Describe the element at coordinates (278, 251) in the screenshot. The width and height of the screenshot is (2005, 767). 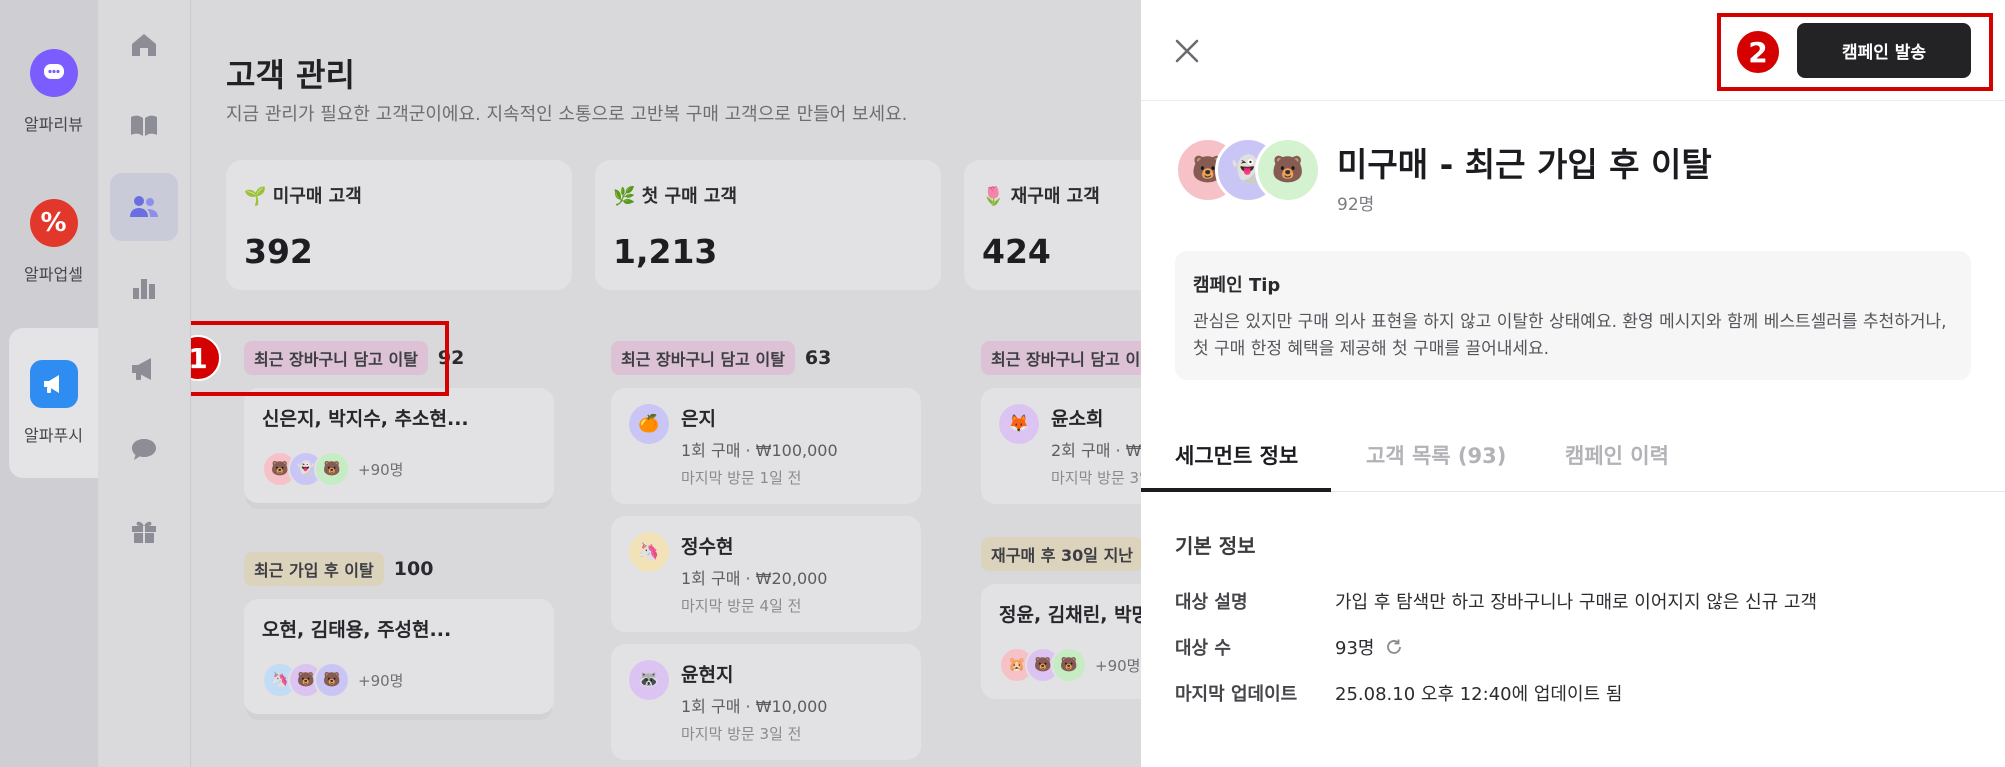
I see `stat-value: 392` at that location.